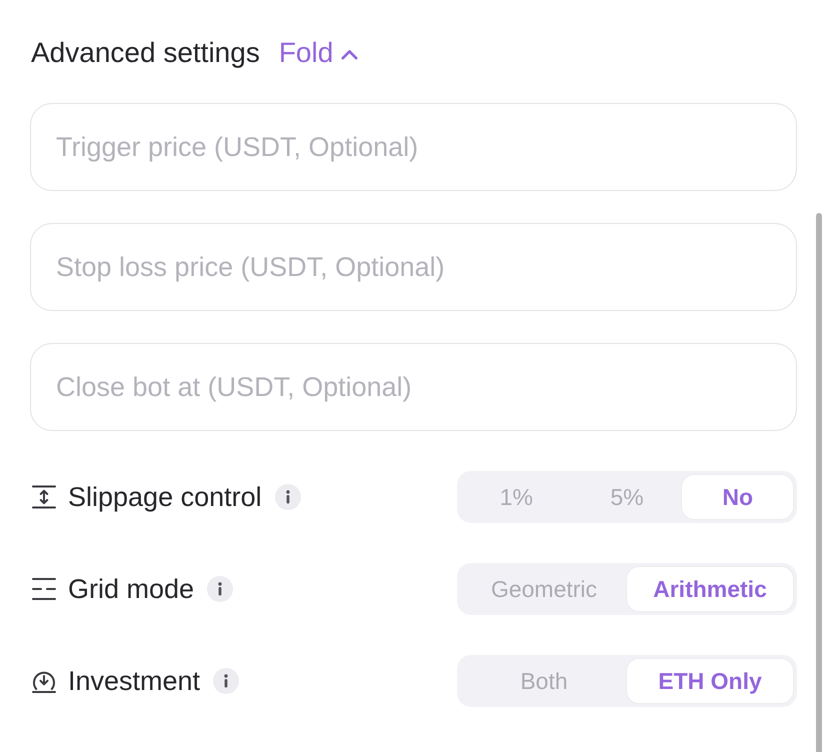 The image size is (828, 752). Describe the element at coordinates (413, 267) in the screenshot. I see `input-field: Stop loss price (USDT, Optional)` at that location.